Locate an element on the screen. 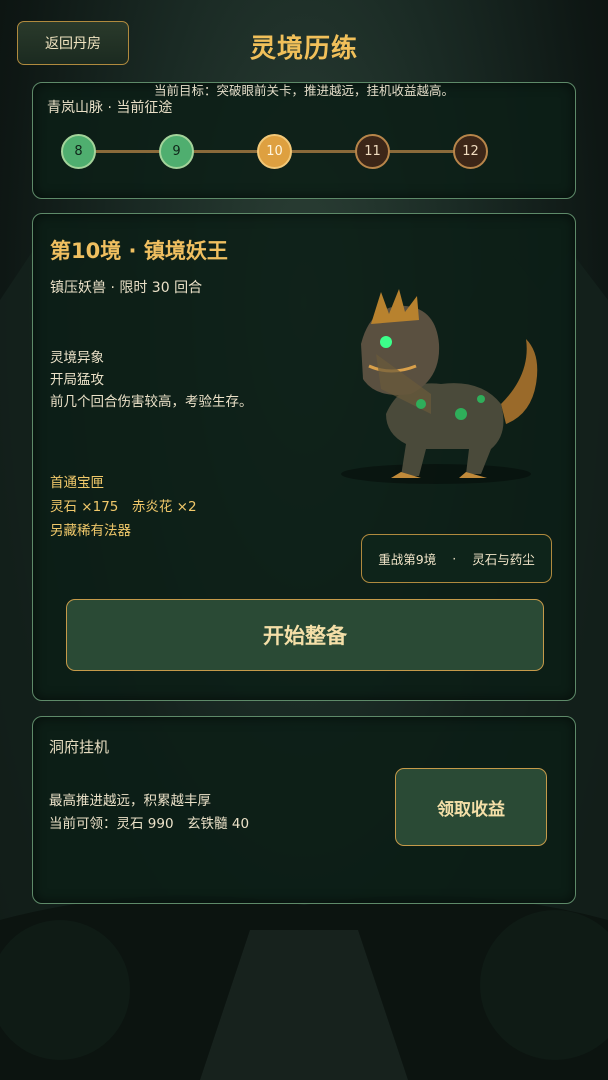 The image size is (608, 1080). stage-progress-panel: 青岚山脉 · 当前征途 8 9 10 11 12 is located at coordinates (304, 140).